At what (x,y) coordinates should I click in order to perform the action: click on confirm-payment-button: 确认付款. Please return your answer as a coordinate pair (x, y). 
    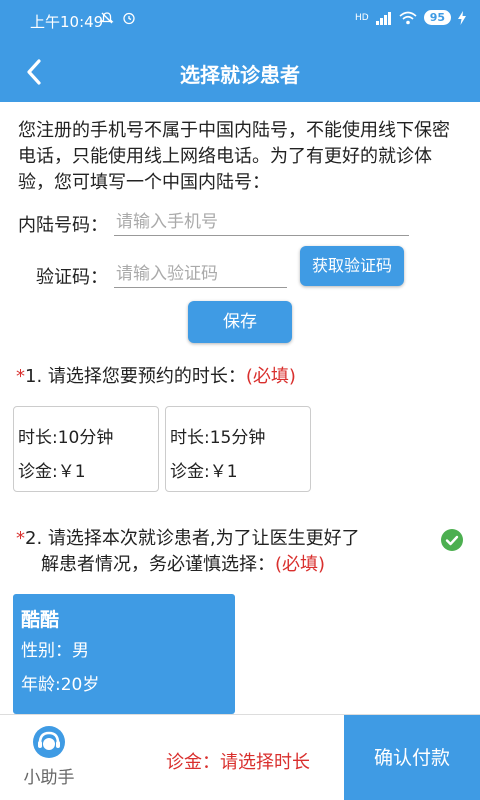
    Looking at the image, I should click on (412, 757).